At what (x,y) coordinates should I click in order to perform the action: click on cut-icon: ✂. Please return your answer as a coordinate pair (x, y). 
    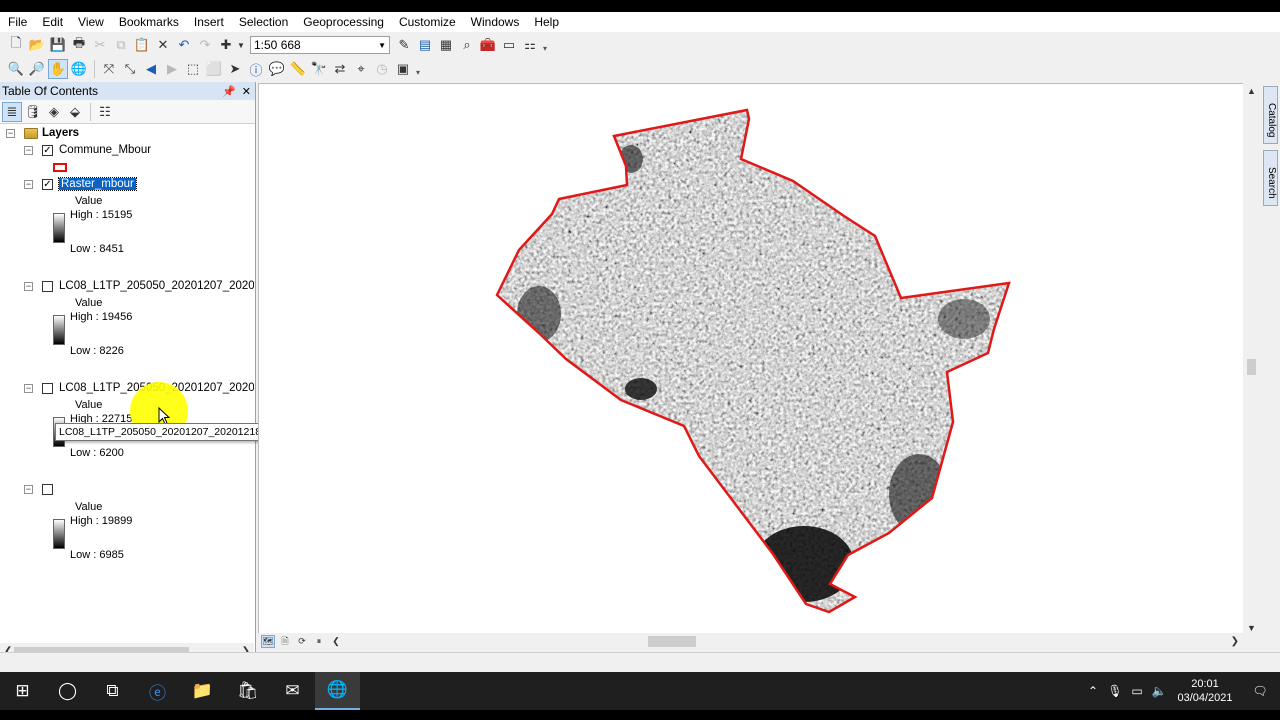
    Looking at the image, I should click on (100, 45).